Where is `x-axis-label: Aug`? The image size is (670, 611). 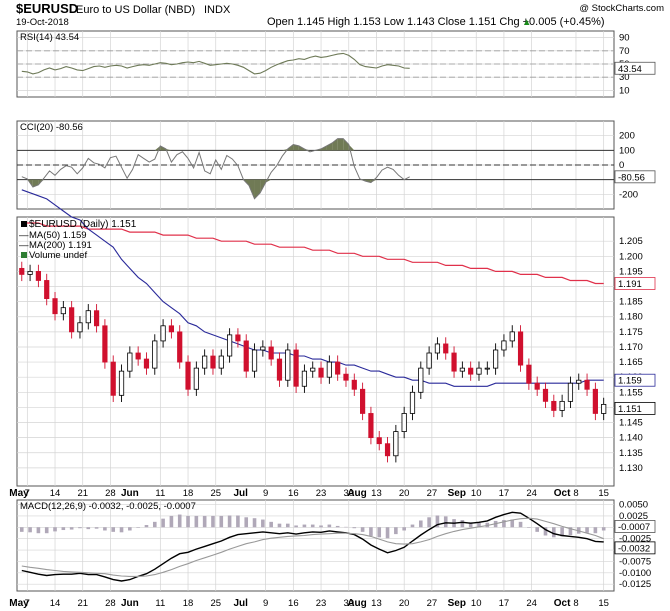
x-axis-label: Aug is located at coordinates (356, 493).